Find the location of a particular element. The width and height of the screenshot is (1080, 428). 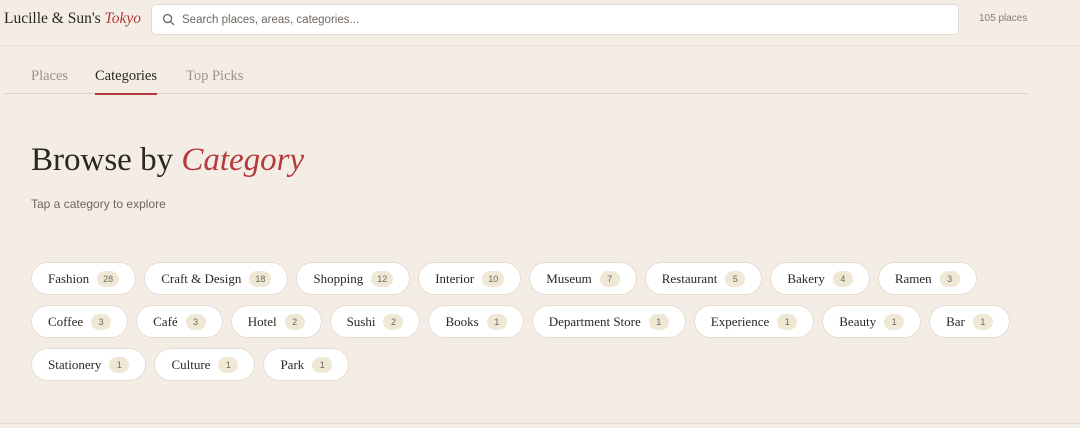

category-chip-experience: Experience 1 is located at coordinates (754, 321).